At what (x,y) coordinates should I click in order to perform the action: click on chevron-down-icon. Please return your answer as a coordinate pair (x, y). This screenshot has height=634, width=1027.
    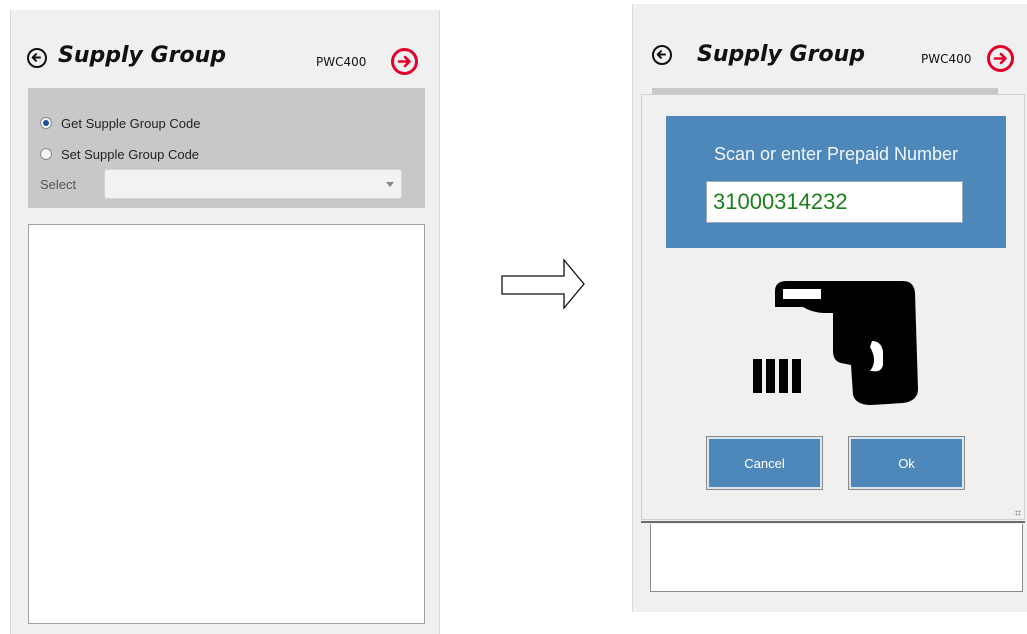
    Looking at the image, I should click on (390, 184).